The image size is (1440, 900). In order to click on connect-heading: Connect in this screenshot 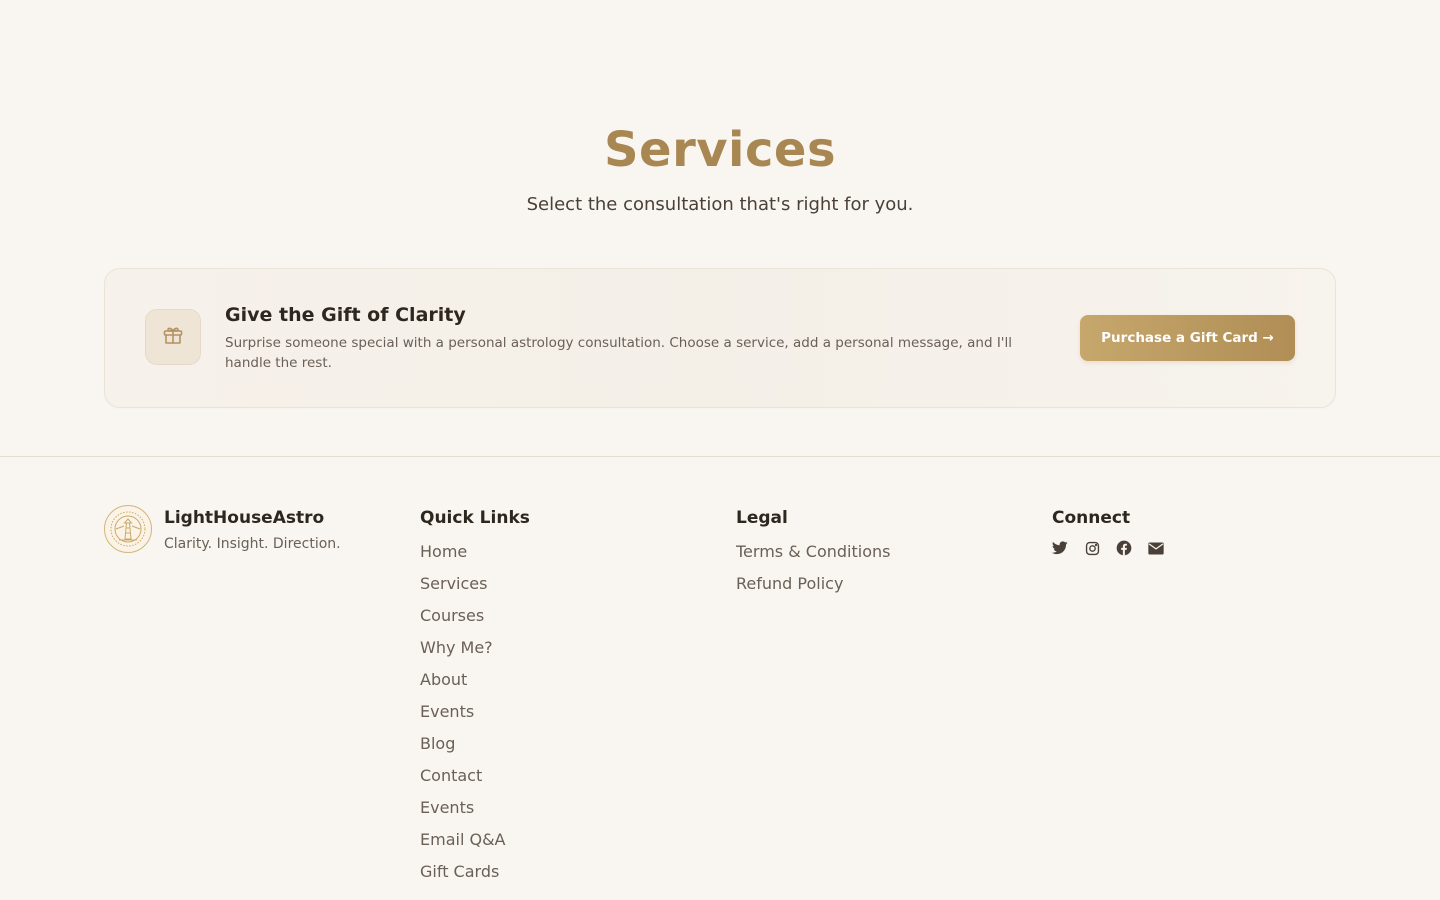, I will do `click(1091, 518)`.